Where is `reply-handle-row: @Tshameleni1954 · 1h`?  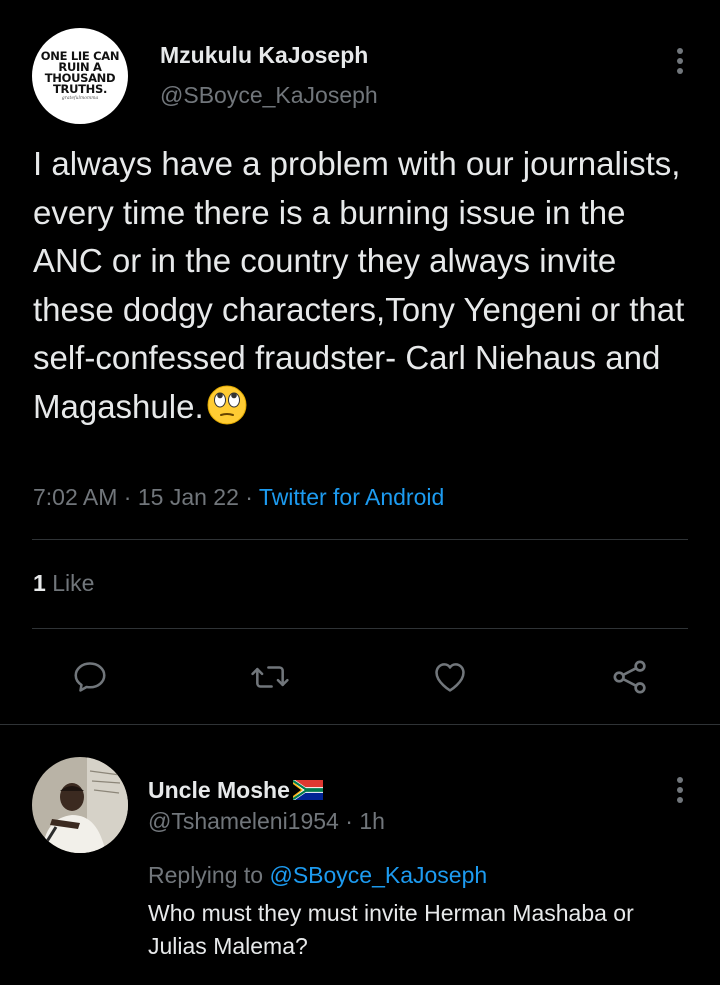
reply-handle-row: @Tshameleni1954 · 1h is located at coordinates (266, 821).